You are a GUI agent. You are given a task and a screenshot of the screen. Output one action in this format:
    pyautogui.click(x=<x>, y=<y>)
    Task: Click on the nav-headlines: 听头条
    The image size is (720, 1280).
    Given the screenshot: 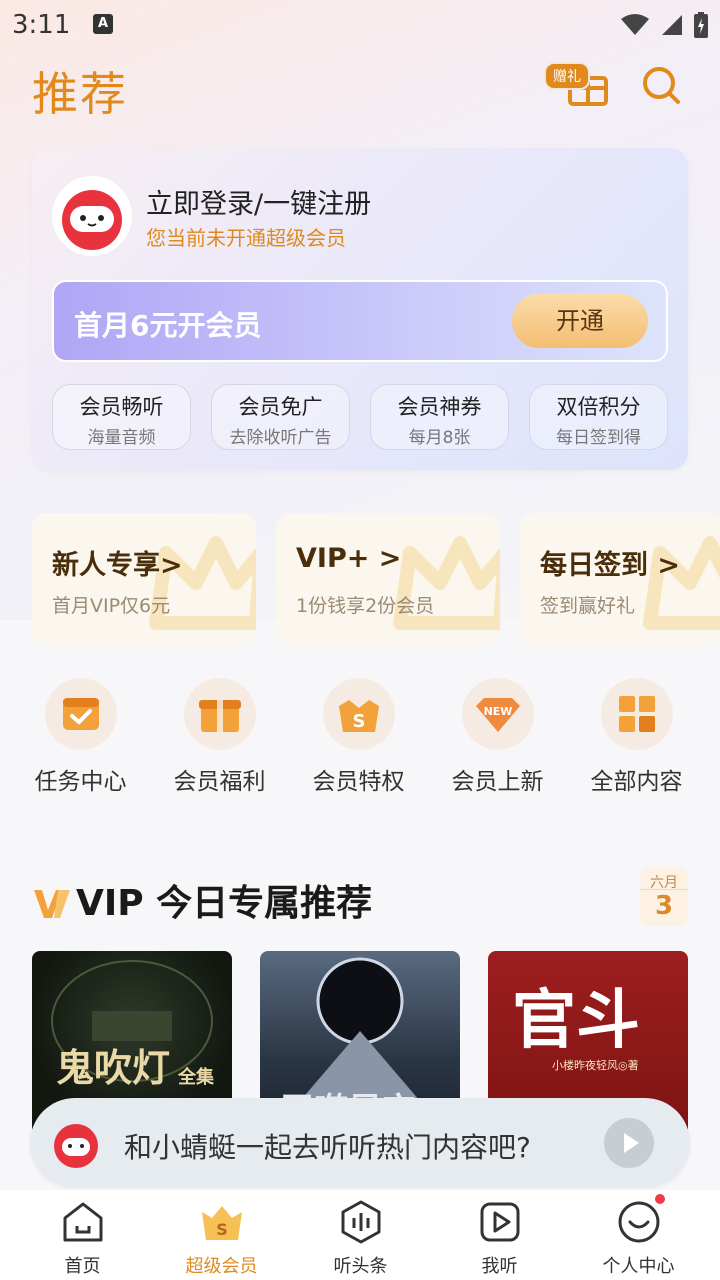 What is the action you would take?
    pyautogui.click(x=360, y=1235)
    